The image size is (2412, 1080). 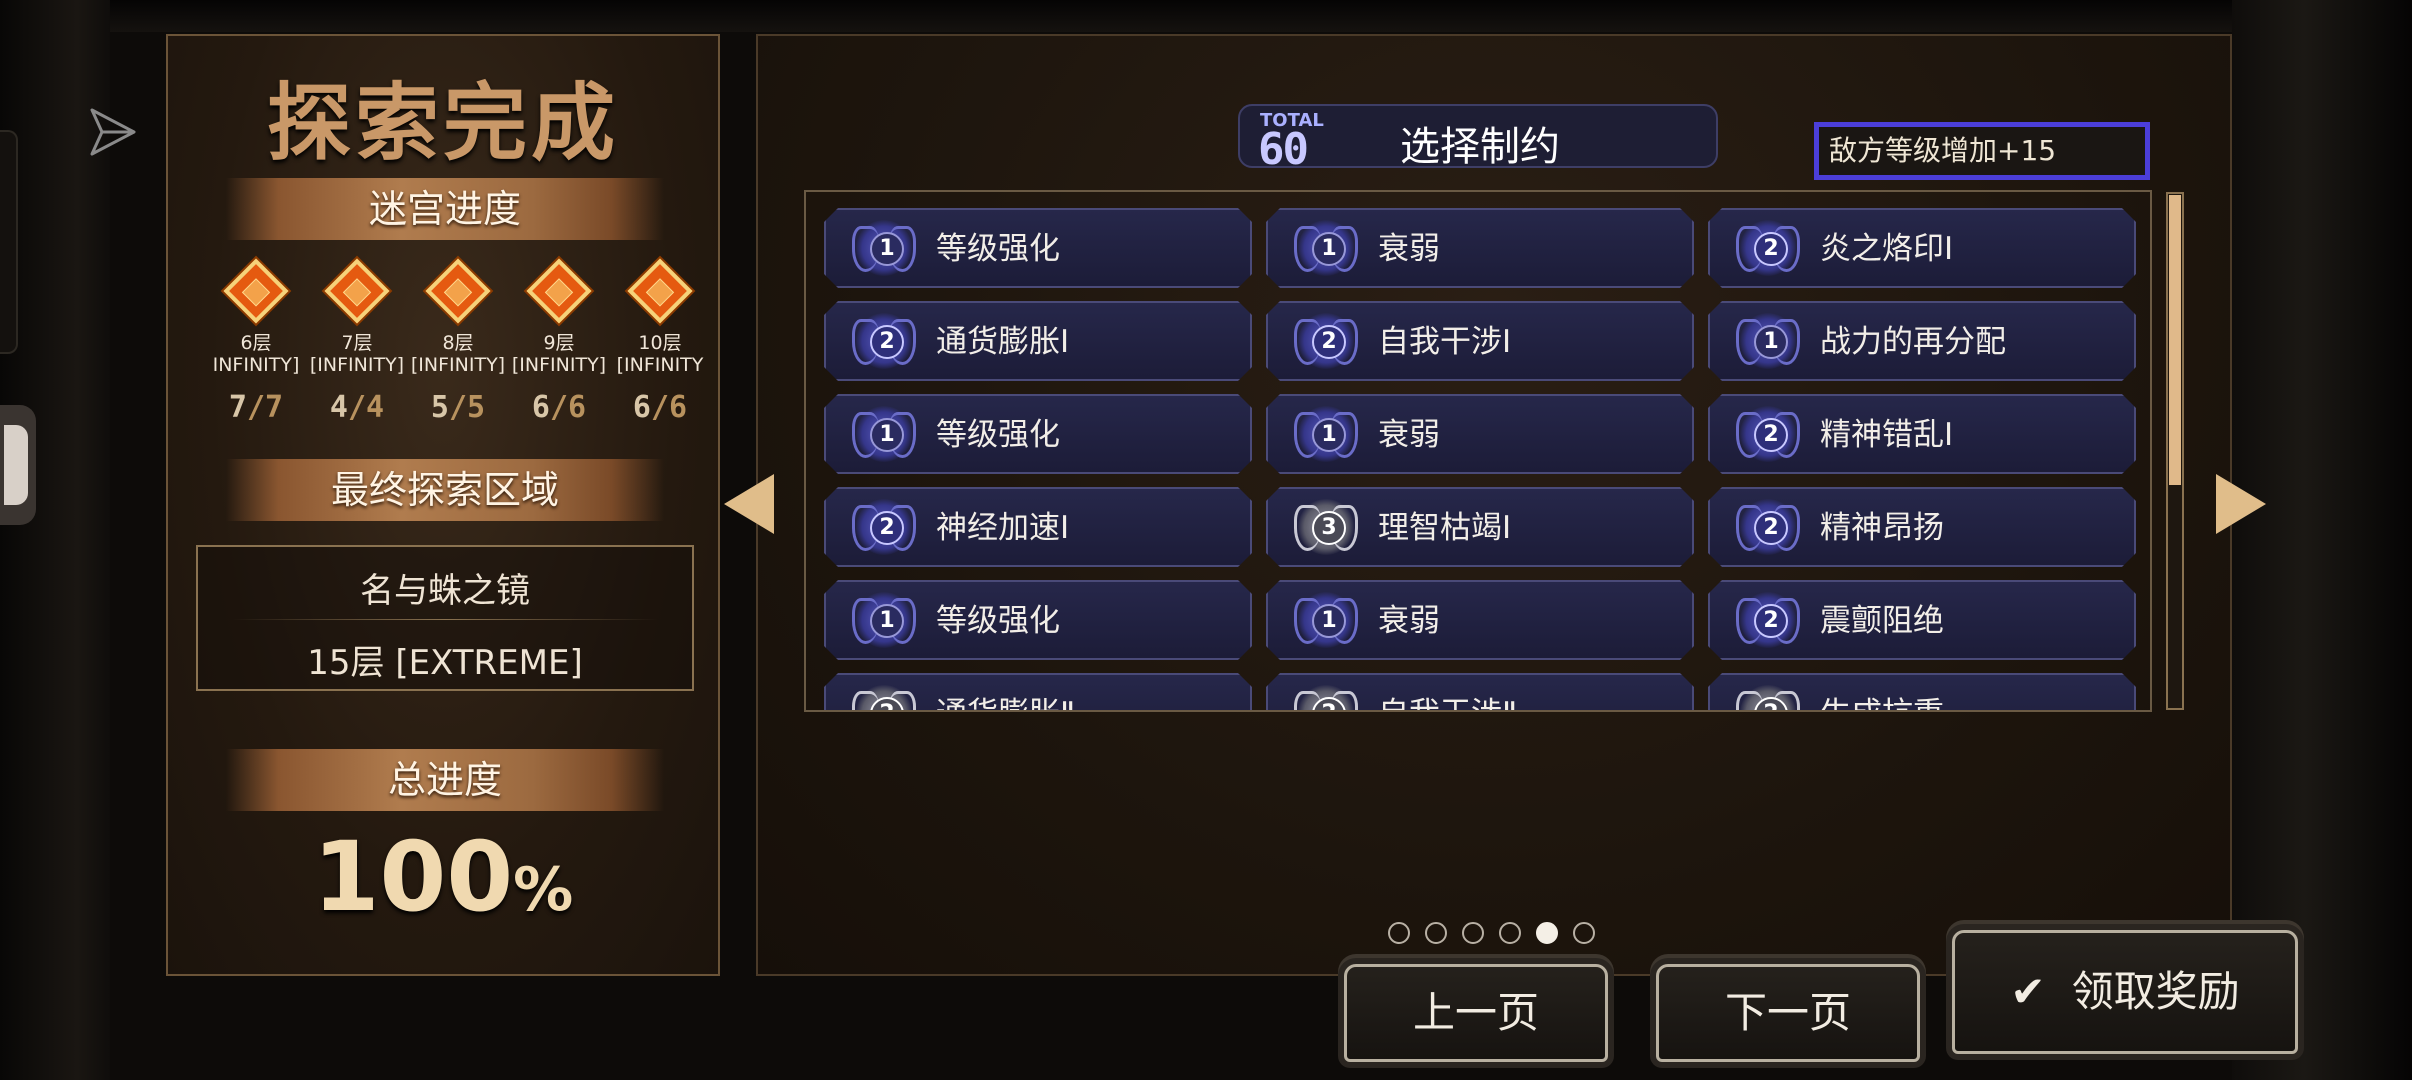 I want to click on floor-label: 6层 INFINITY], so click(x=256, y=354).